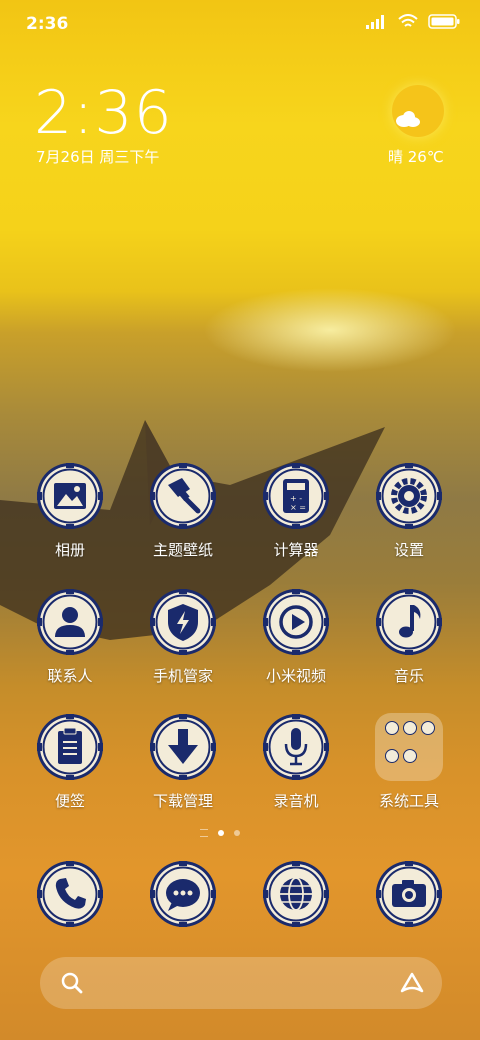 The width and height of the screenshot is (480, 1040). I want to click on app-contacts: 联系人, so click(70, 636).